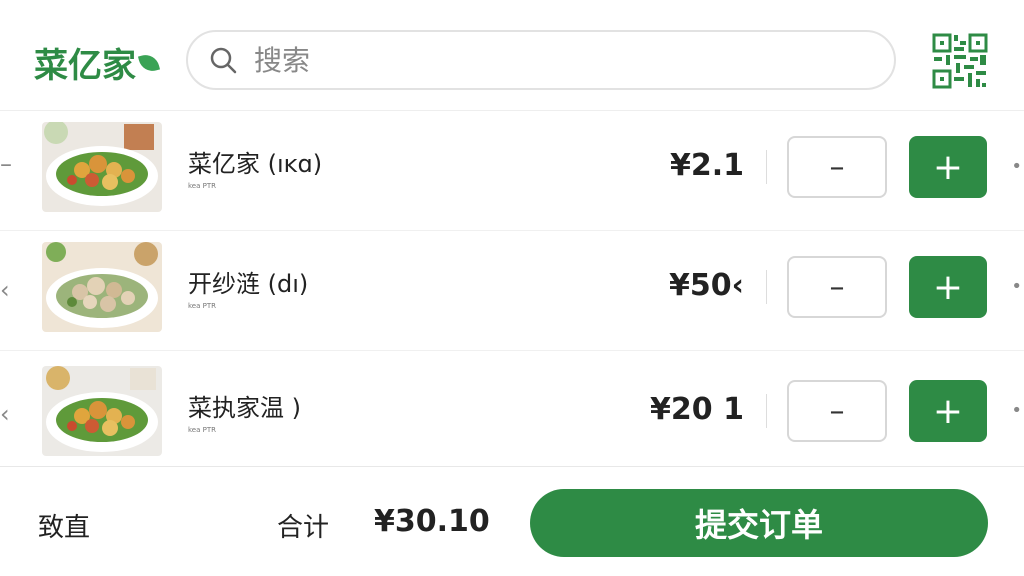 This screenshot has width=1024, height=576. Describe the element at coordinates (85, 66) in the screenshot. I see `brand-logo-text: 菜亿家` at that location.